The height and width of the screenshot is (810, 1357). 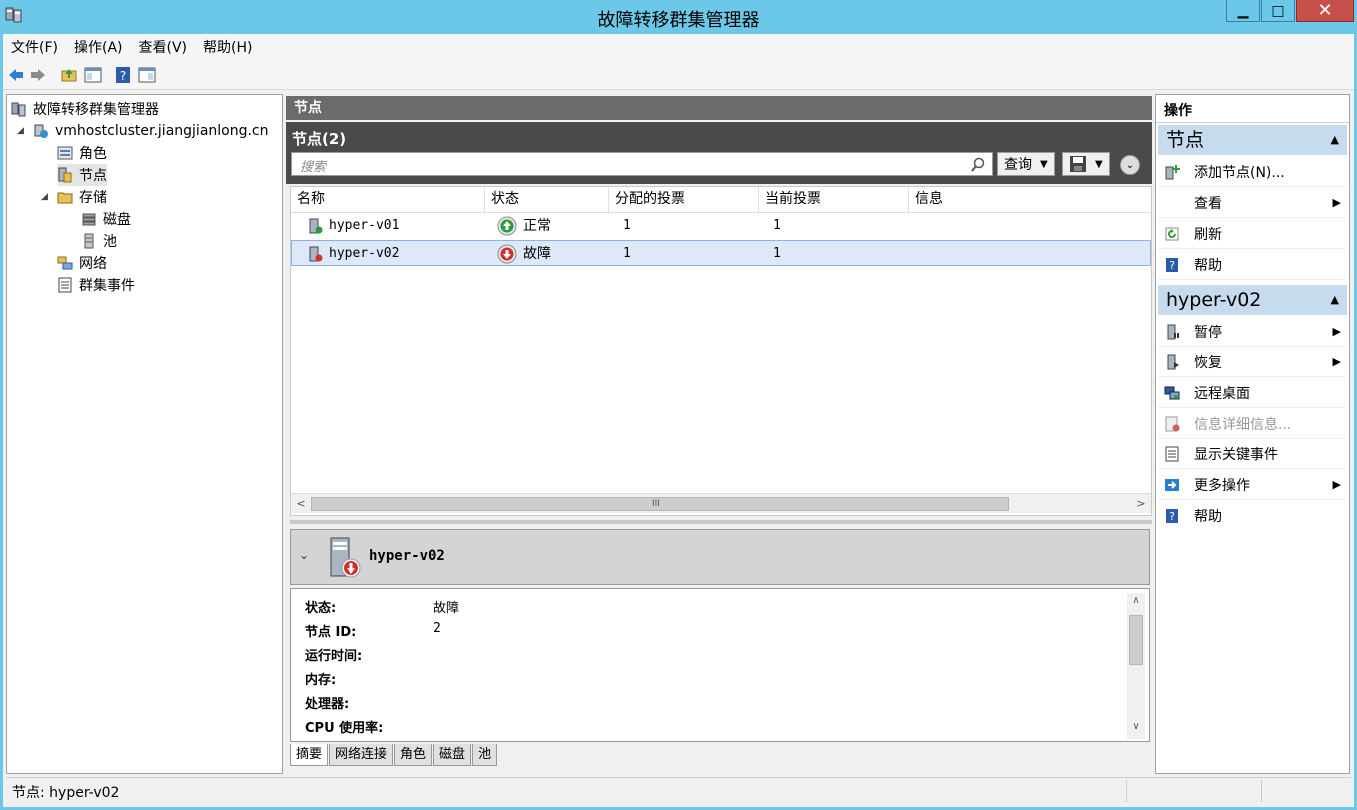 What do you see at coordinates (1251, 265) in the screenshot?
I see `action-help: ? 帮助` at bounding box center [1251, 265].